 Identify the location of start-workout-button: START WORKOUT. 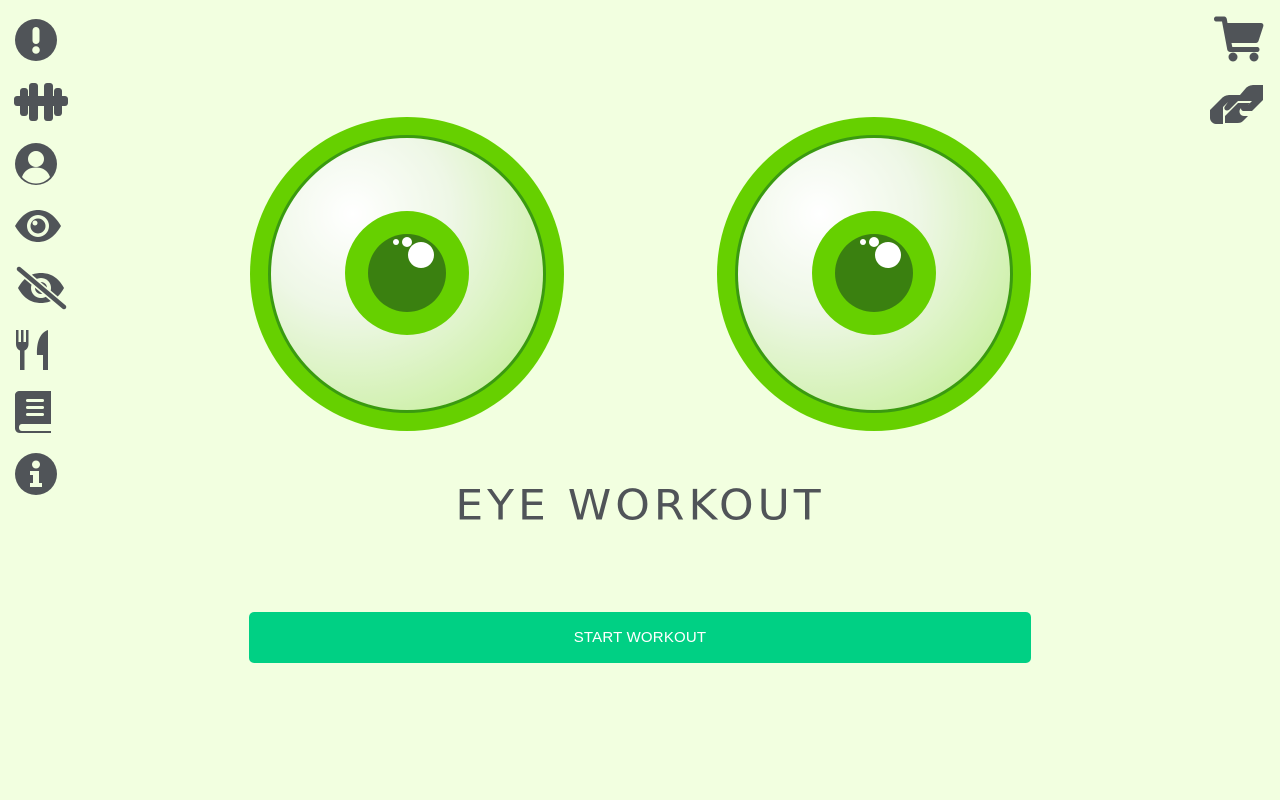
(640, 637).